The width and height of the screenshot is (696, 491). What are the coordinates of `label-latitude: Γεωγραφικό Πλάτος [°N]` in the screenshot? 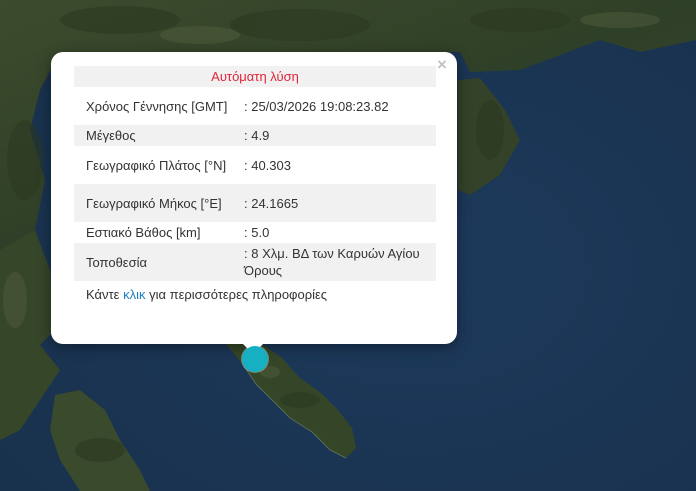 It's located at (156, 165).